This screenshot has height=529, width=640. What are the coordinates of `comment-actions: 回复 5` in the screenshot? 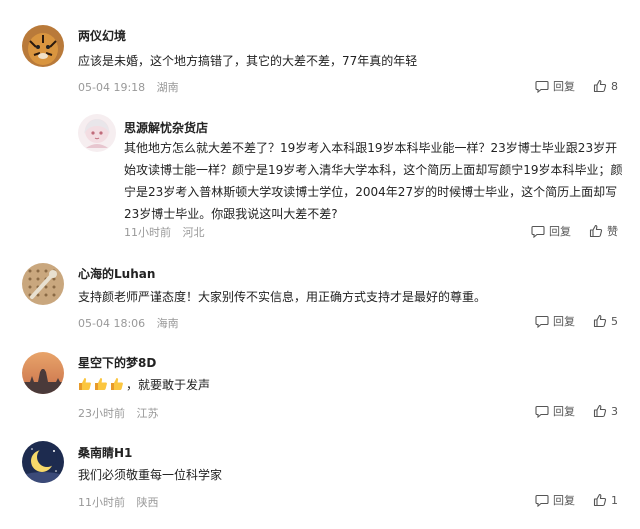 It's located at (576, 321).